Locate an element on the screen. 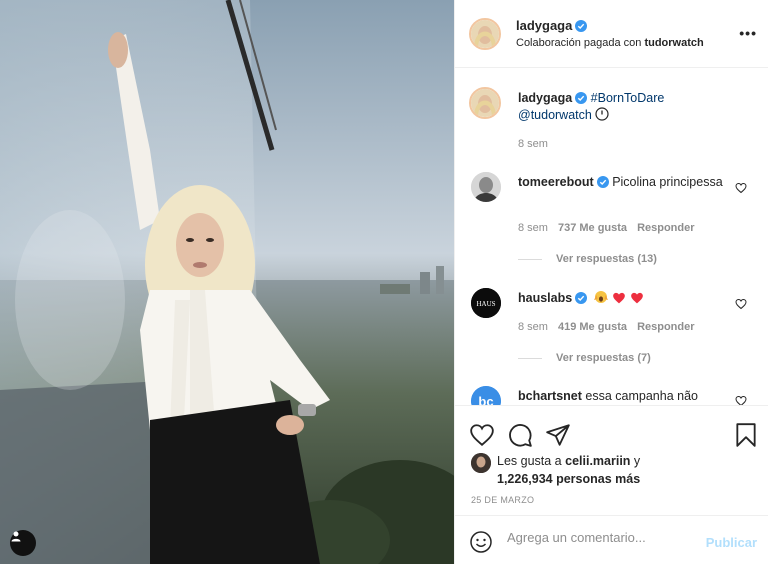 The width and height of the screenshot is (768, 564). liker-avatar is located at coordinates (481, 463).